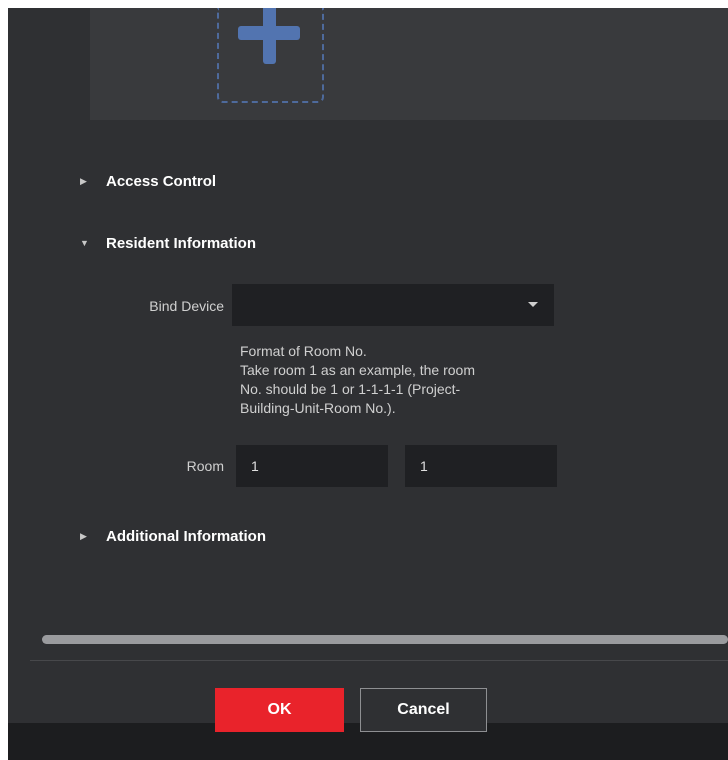 This screenshot has height=760, width=728. I want to click on hint-line: No. should be 1 or 1-1-1-1 (Project-, so click(350, 389).